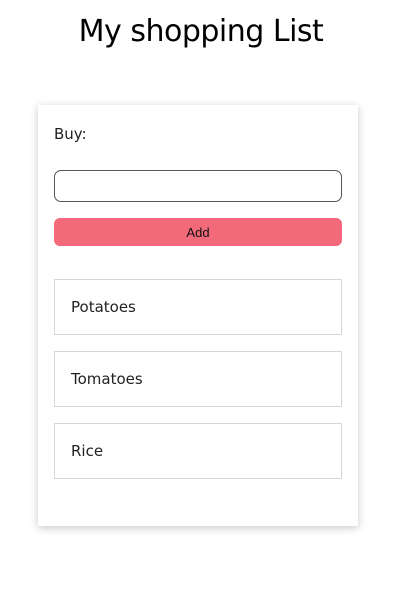 The width and height of the screenshot is (402, 600). I want to click on list-item-label: Potatoes, so click(103, 307).